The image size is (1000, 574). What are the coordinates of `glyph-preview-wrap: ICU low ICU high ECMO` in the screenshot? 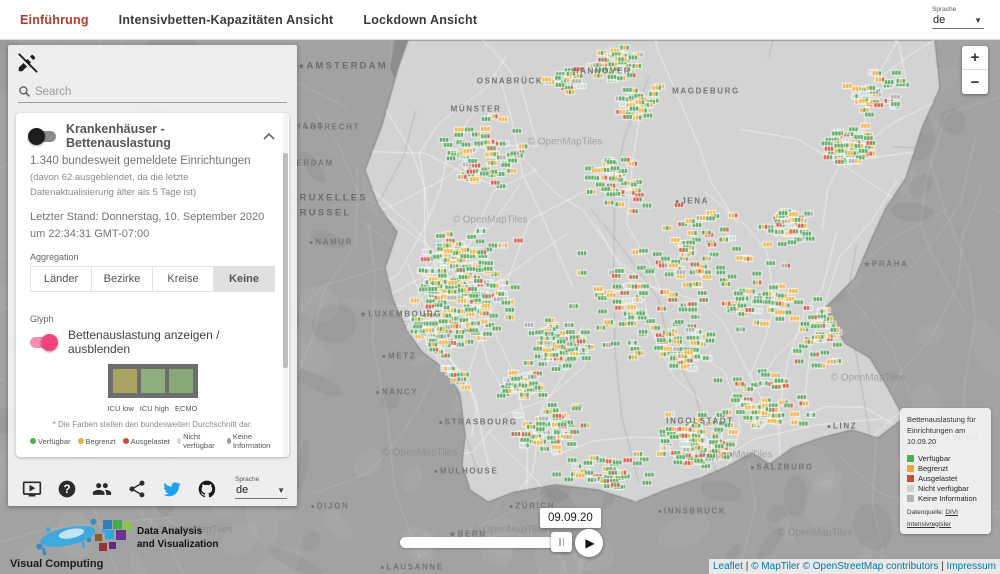 It's located at (152, 390).